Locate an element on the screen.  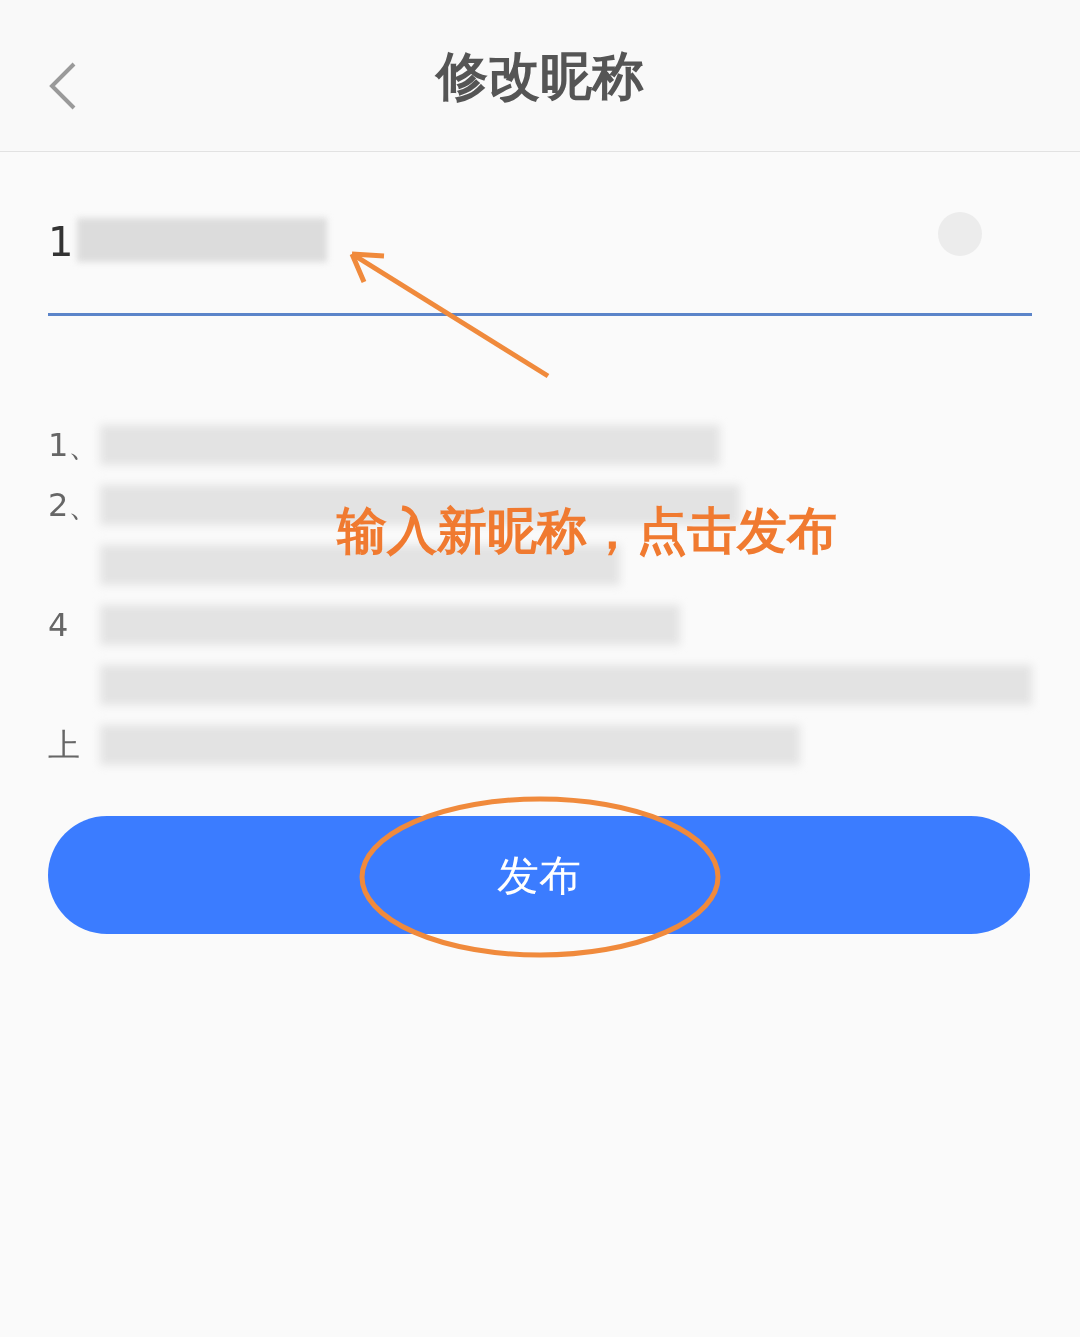
tip-number: 1、 is located at coordinates (70, 445).